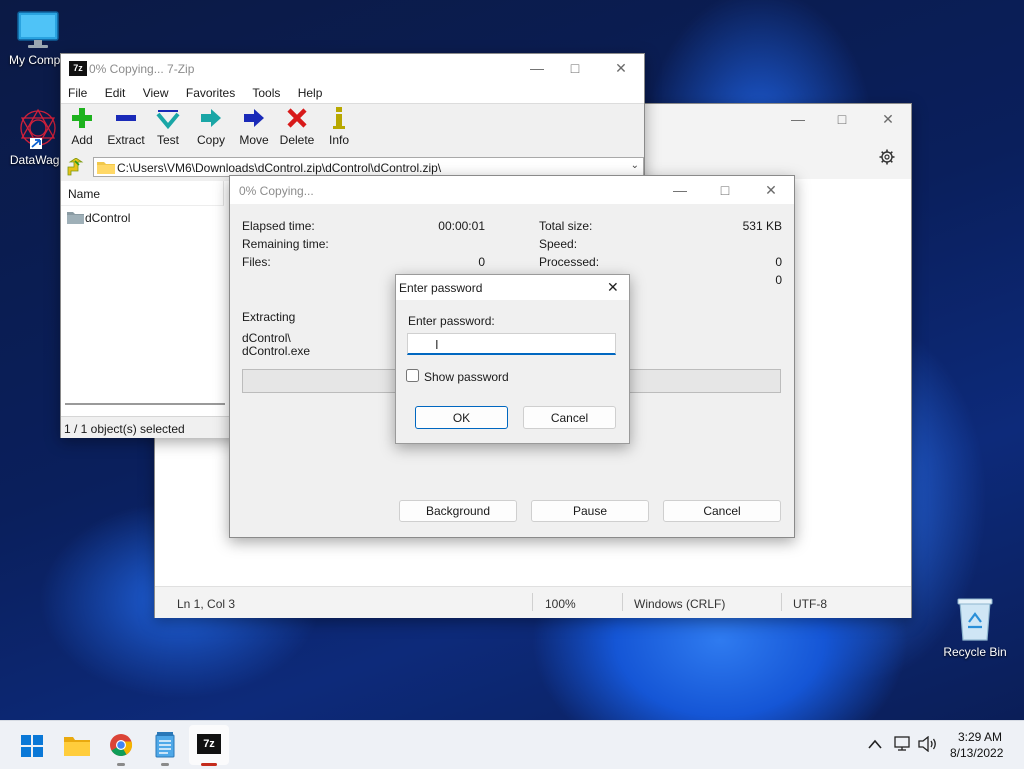 The width and height of the screenshot is (1024, 769). What do you see at coordinates (887, 157) in the screenshot?
I see `gear-icon` at bounding box center [887, 157].